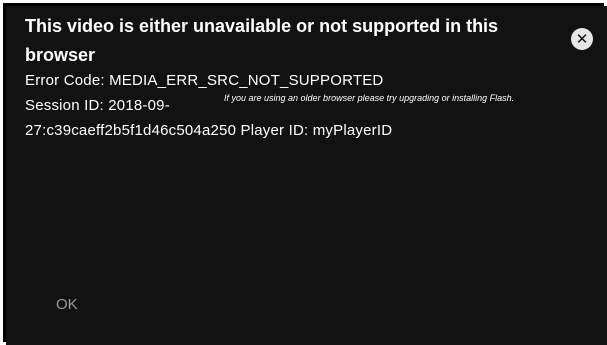 The width and height of the screenshot is (607, 345). What do you see at coordinates (204, 80) in the screenshot?
I see `error-code: Error Code: MEDIA_ERR_SRC_NOT_SUPPORTED` at bounding box center [204, 80].